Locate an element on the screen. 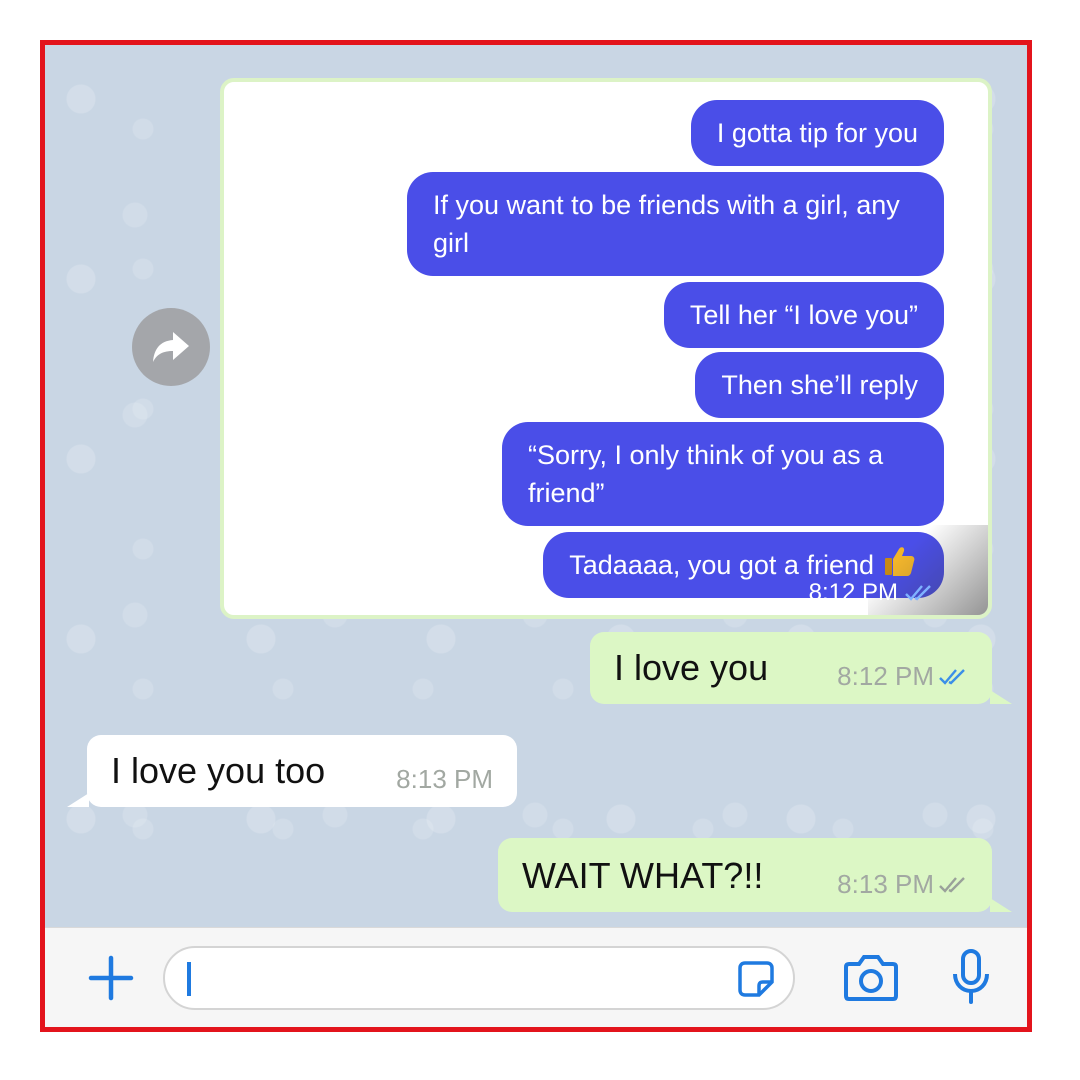 The width and height of the screenshot is (1080, 1080). message-text: I love you too is located at coordinates (218, 770).